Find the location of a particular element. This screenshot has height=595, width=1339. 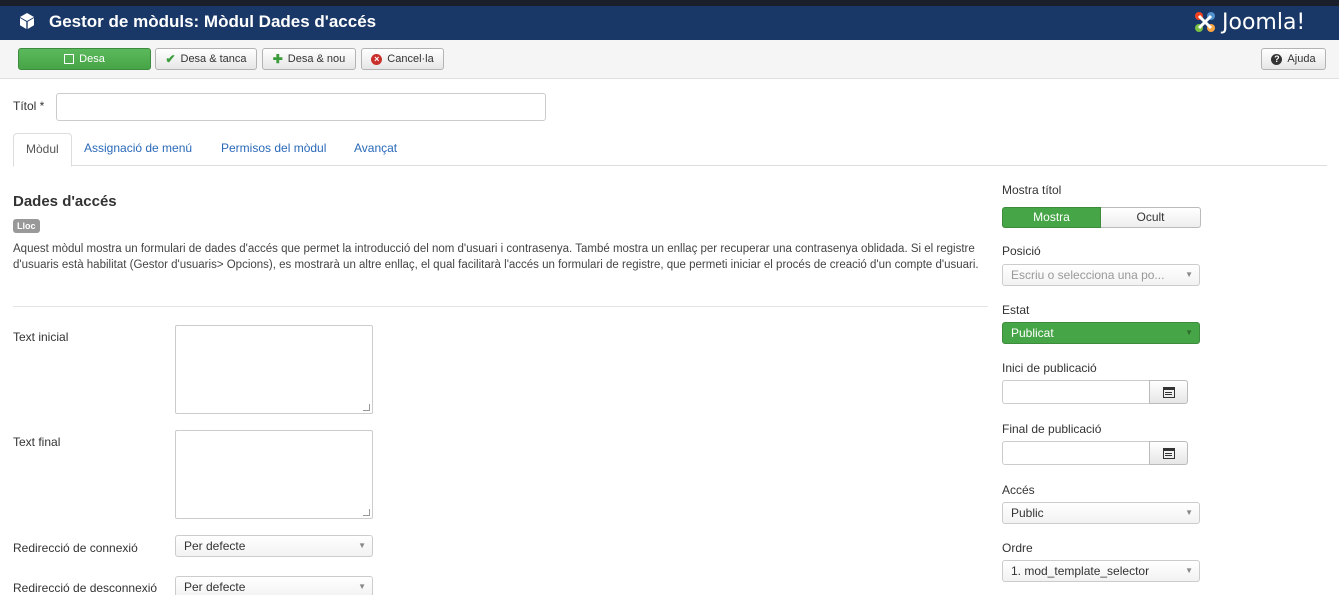

site-badge: Lloc is located at coordinates (26, 226).